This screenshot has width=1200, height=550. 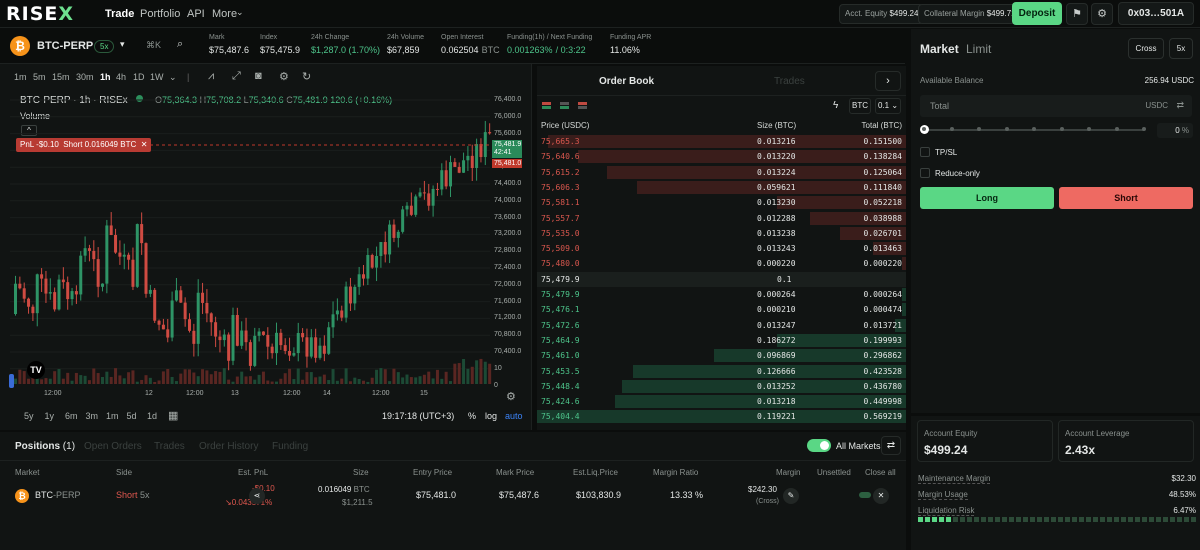 I want to click on tf-15m: 15m, so click(x=61, y=77).